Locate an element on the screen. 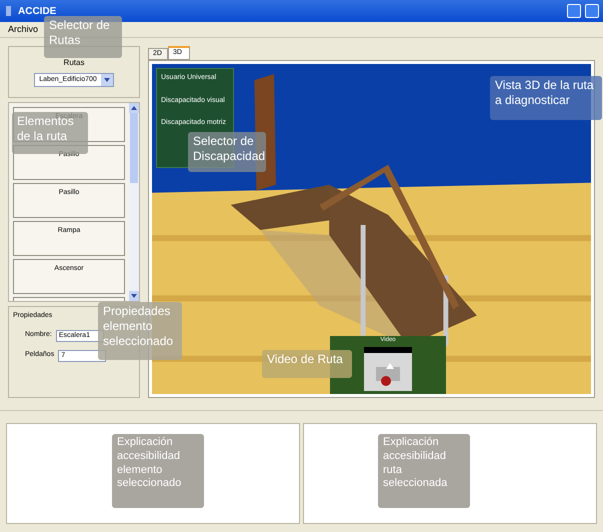  annotation-tooltip: Selector de Rutas is located at coordinates (83, 37).